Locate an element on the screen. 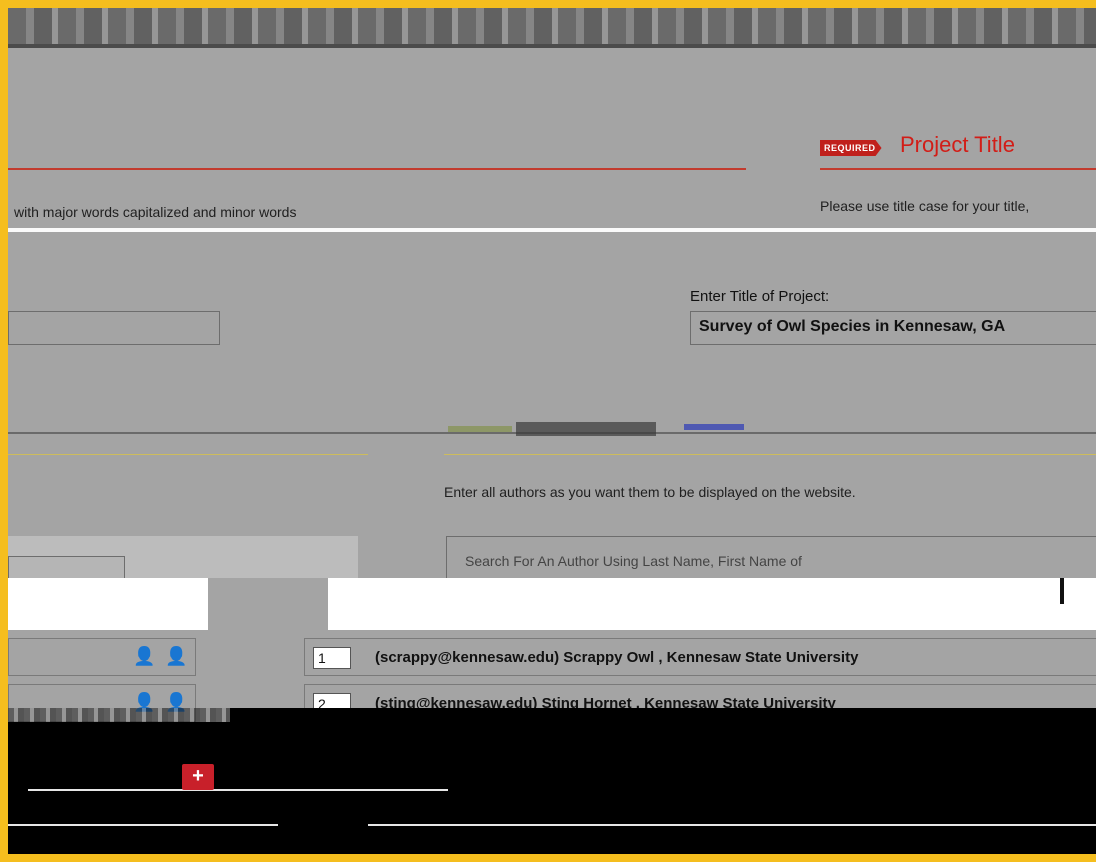 The width and height of the screenshot is (1096, 862). render-artifact-gap is located at coordinates (268, 604).